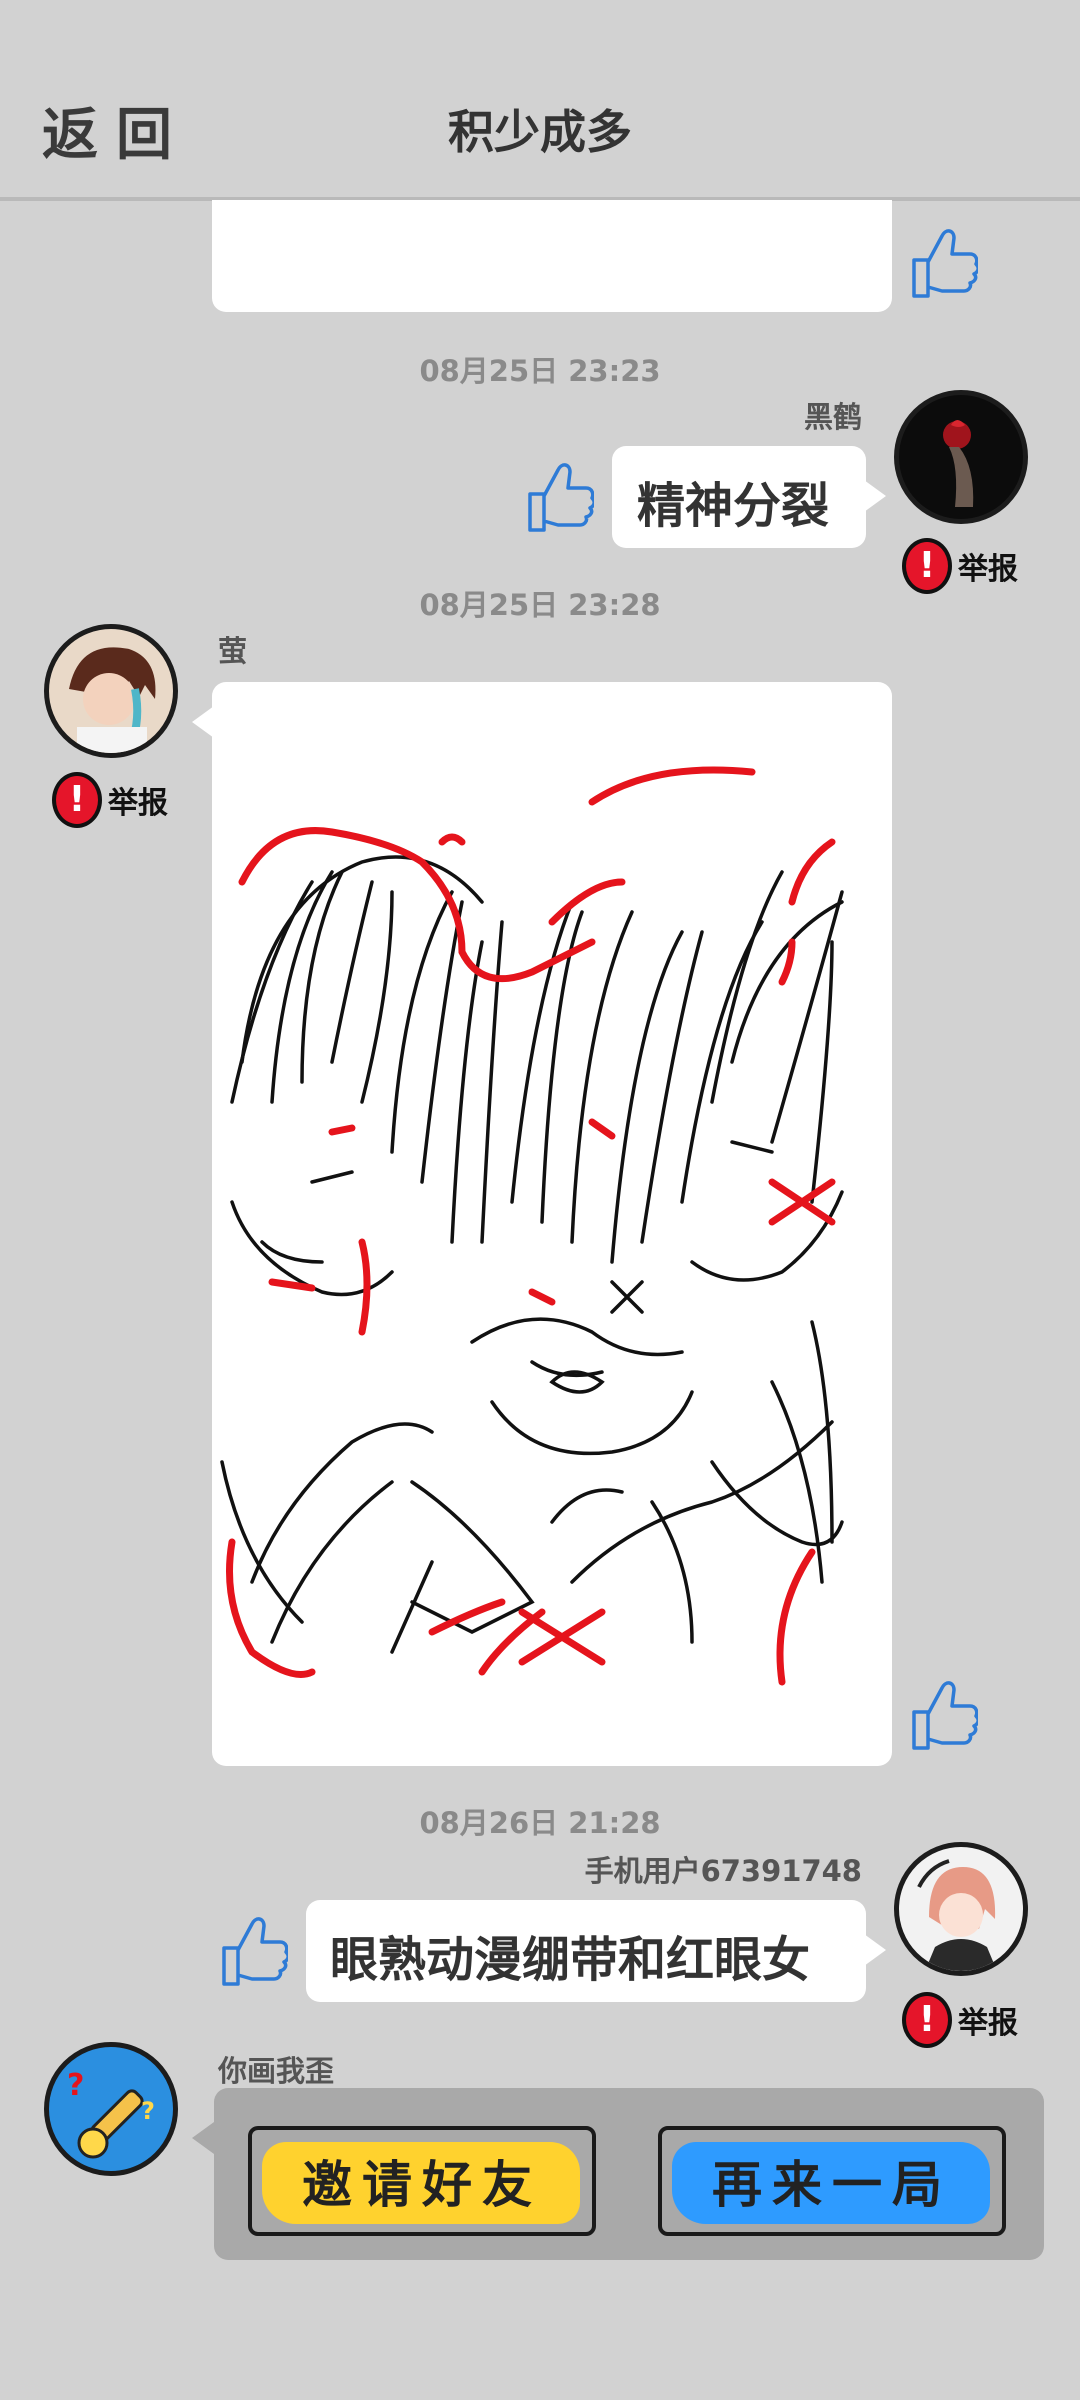 This screenshot has width=1080, height=2400. I want to click on message-text: 眼熟动漫绷带和红眼女, so click(570, 1960).